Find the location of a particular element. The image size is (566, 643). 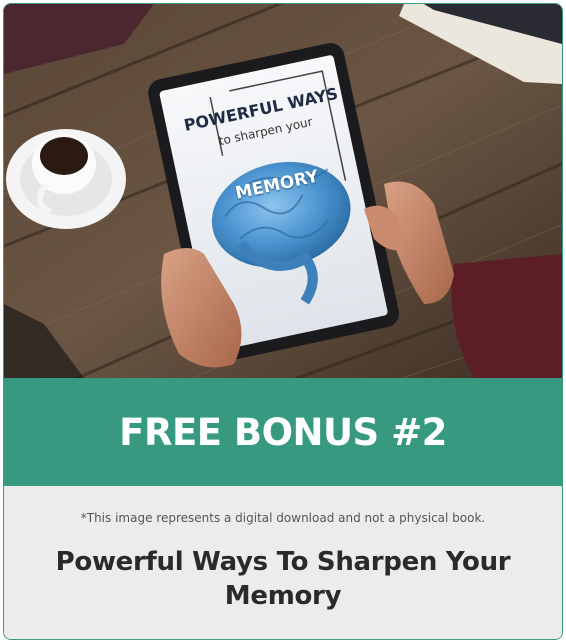

bonus-title: FREE BONUS #2 is located at coordinates (283, 432).